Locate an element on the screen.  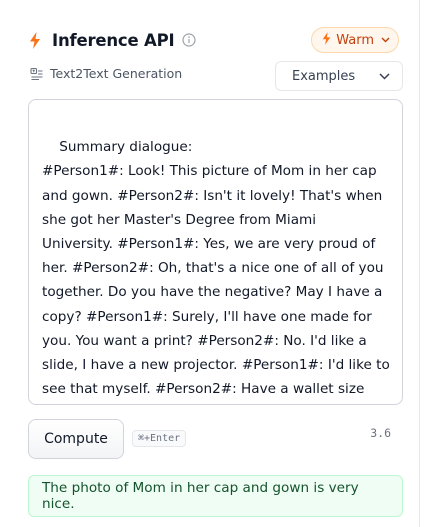
widget-header: Inference API Warm is located at coordinates (213, 40).